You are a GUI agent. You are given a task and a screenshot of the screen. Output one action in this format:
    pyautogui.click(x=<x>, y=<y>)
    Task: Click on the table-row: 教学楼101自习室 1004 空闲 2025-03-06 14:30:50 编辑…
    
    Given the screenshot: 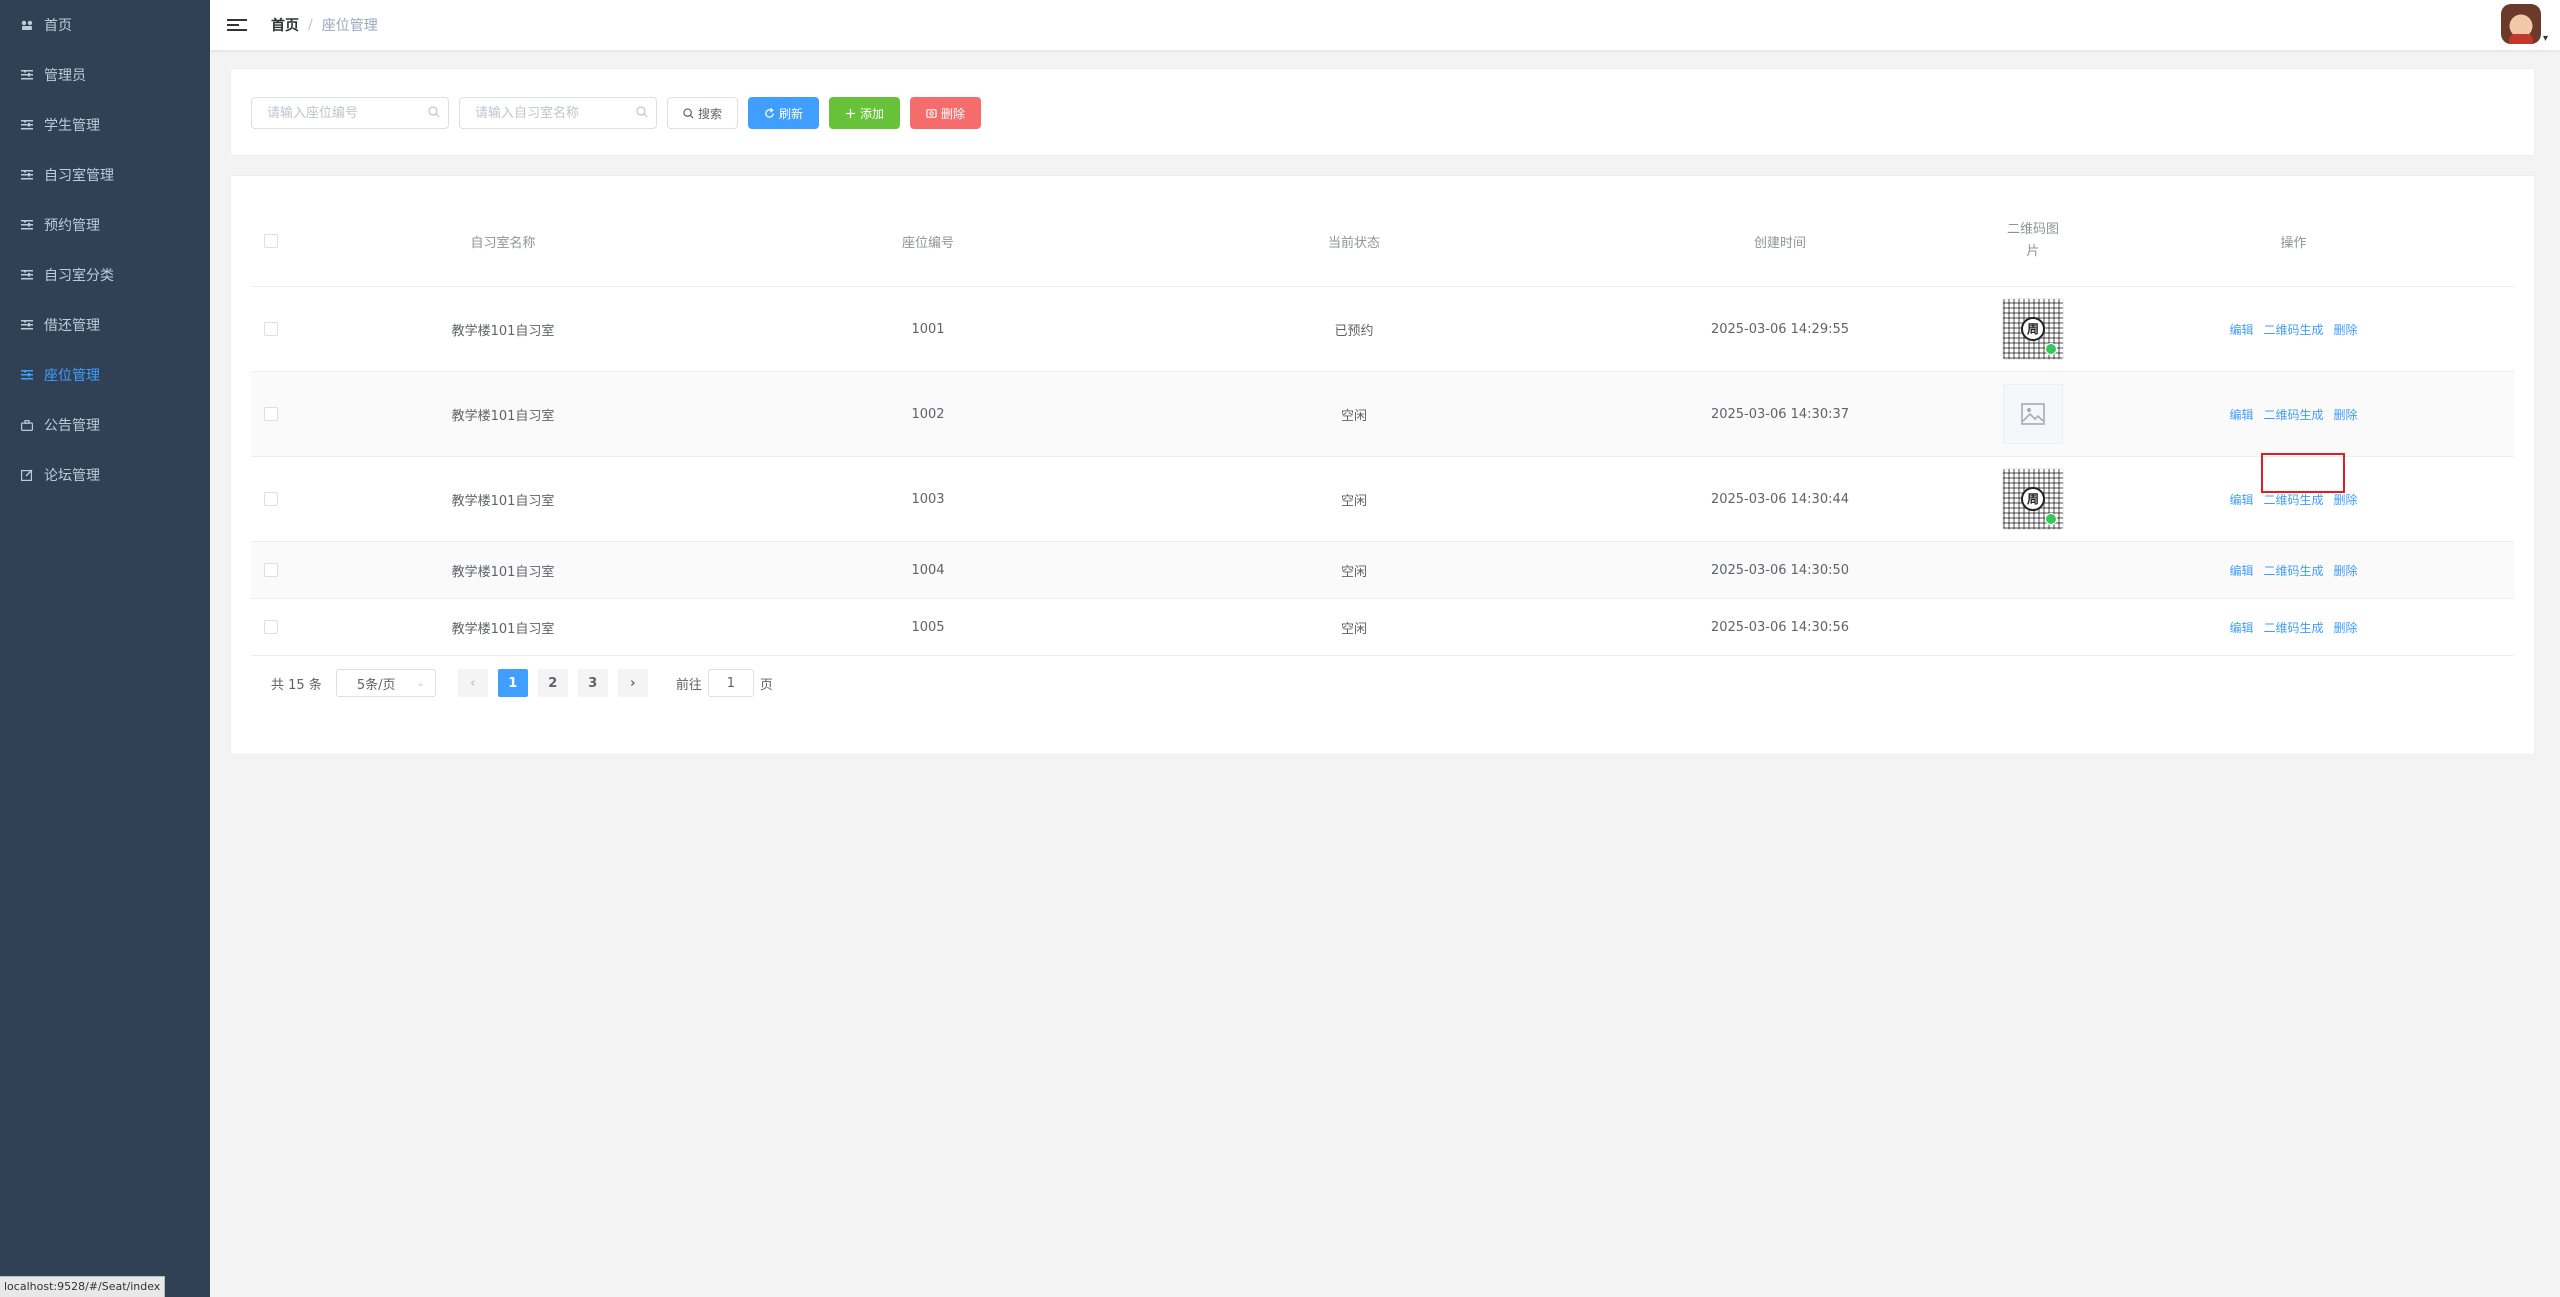 What is the action you would take?
    pyautogui.click(x=1382, y=570)
    